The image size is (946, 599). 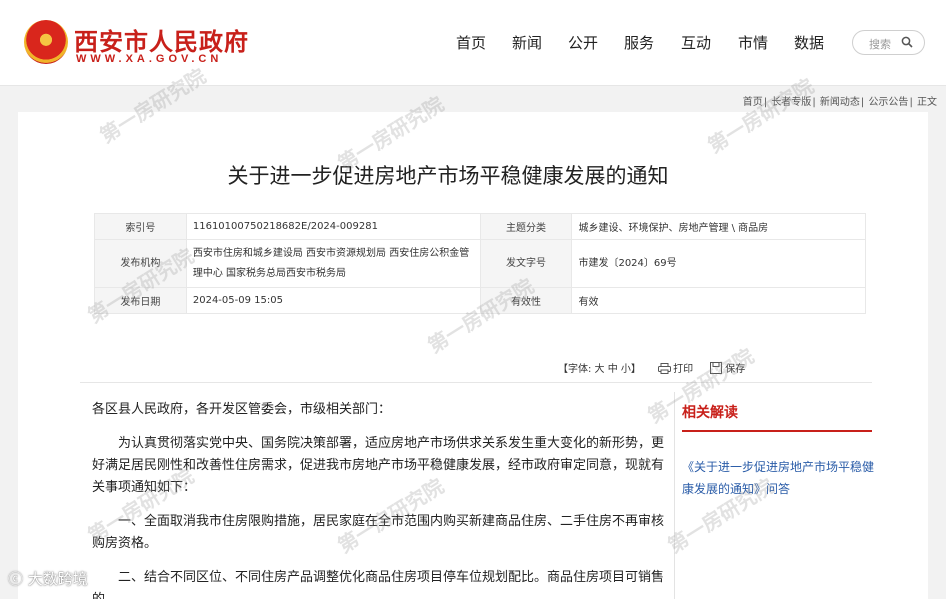 What do you see at coordinates (161, 39) in the screenshot?
I see `site-title: 西安市人民政府` at bounding box center [161, 39].